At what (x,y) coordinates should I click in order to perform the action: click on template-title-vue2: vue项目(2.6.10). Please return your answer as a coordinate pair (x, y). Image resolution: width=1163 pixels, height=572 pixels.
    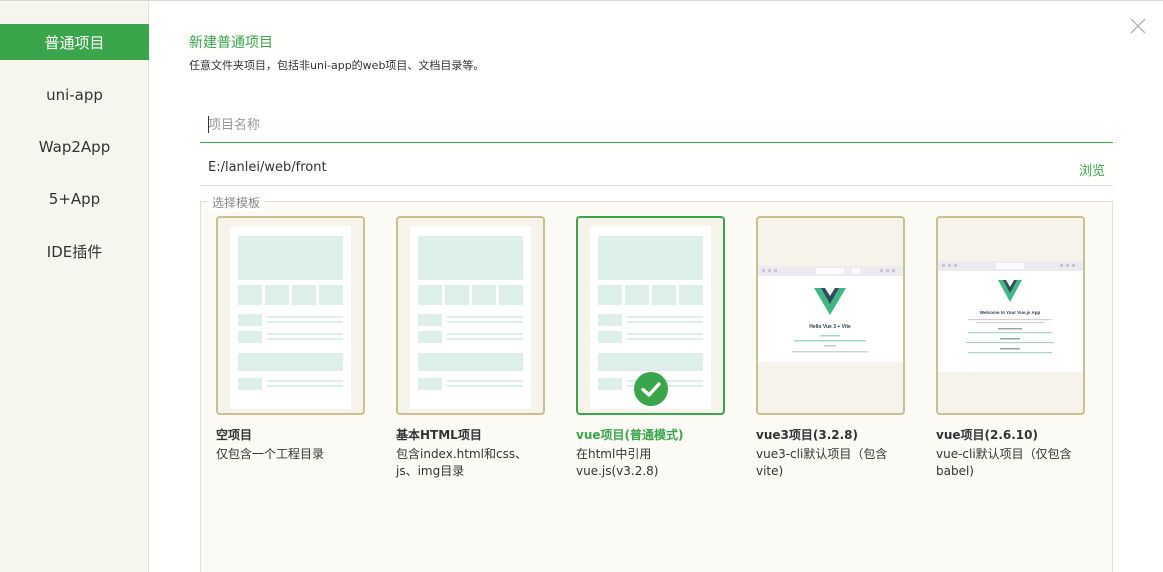
    Looking at the image, I should click on (987, 435).